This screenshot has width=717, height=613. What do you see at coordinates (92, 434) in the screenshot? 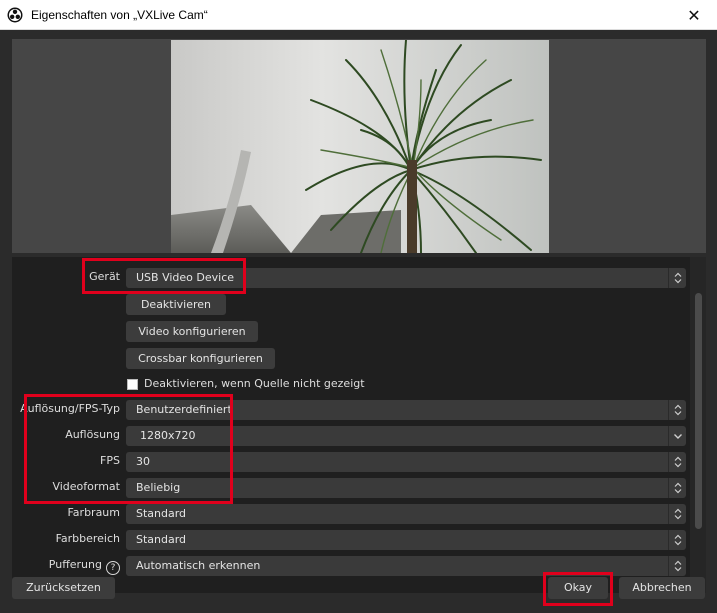
I see `resolution-label: Auflösung` at bounding box center [92, 434].